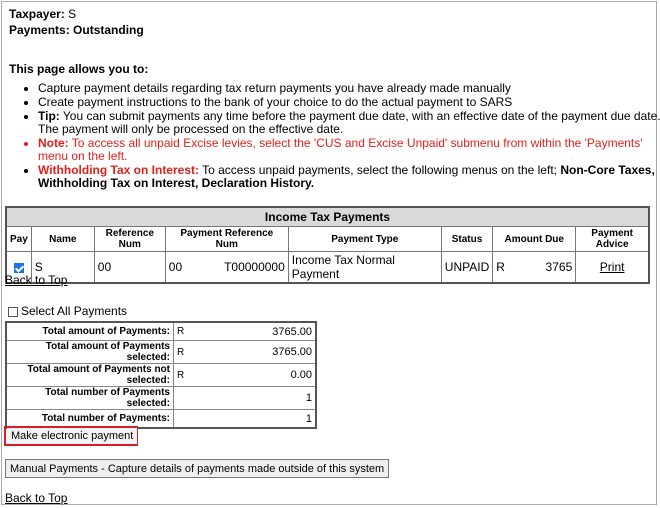 This screenshot has height=508, width=660. I want to click on payments-line: Payments: Outstanding, so click(76, 30).